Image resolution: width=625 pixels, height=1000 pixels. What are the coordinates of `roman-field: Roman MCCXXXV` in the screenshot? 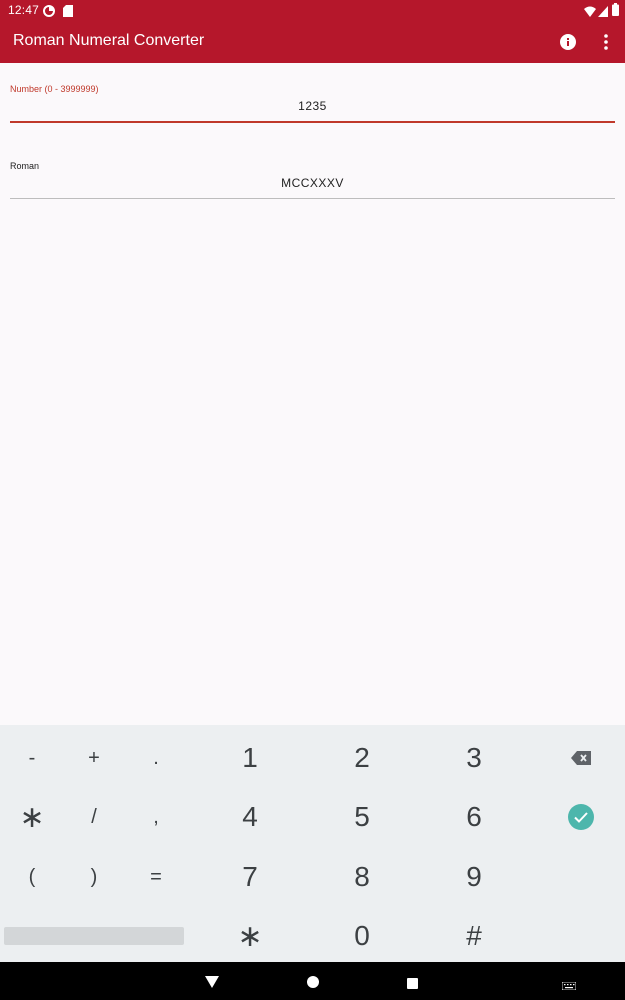 It's located at (312, 180).